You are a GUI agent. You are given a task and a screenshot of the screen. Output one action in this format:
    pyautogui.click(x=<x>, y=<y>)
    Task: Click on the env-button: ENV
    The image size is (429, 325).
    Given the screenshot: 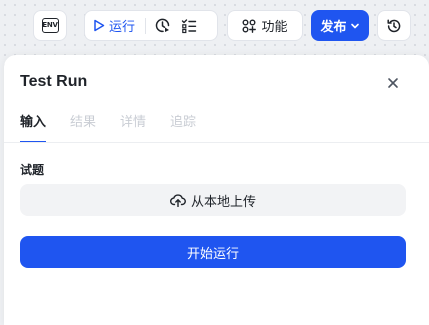 What is the action you would take?
    pyautogui.click(x=50, y=25)
    